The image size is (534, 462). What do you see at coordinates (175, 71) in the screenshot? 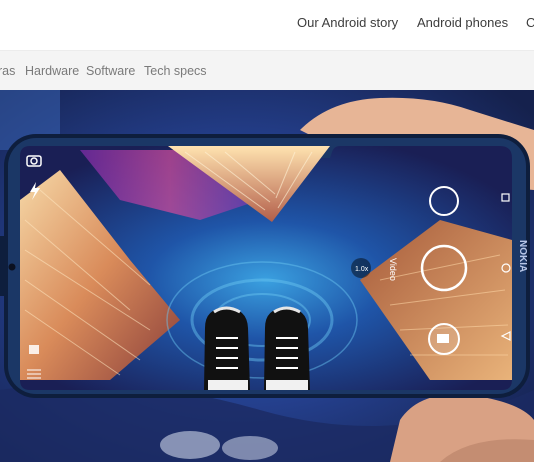
I see `subnav-tech-specs: Tech specs` at bounding box center [175, 71].